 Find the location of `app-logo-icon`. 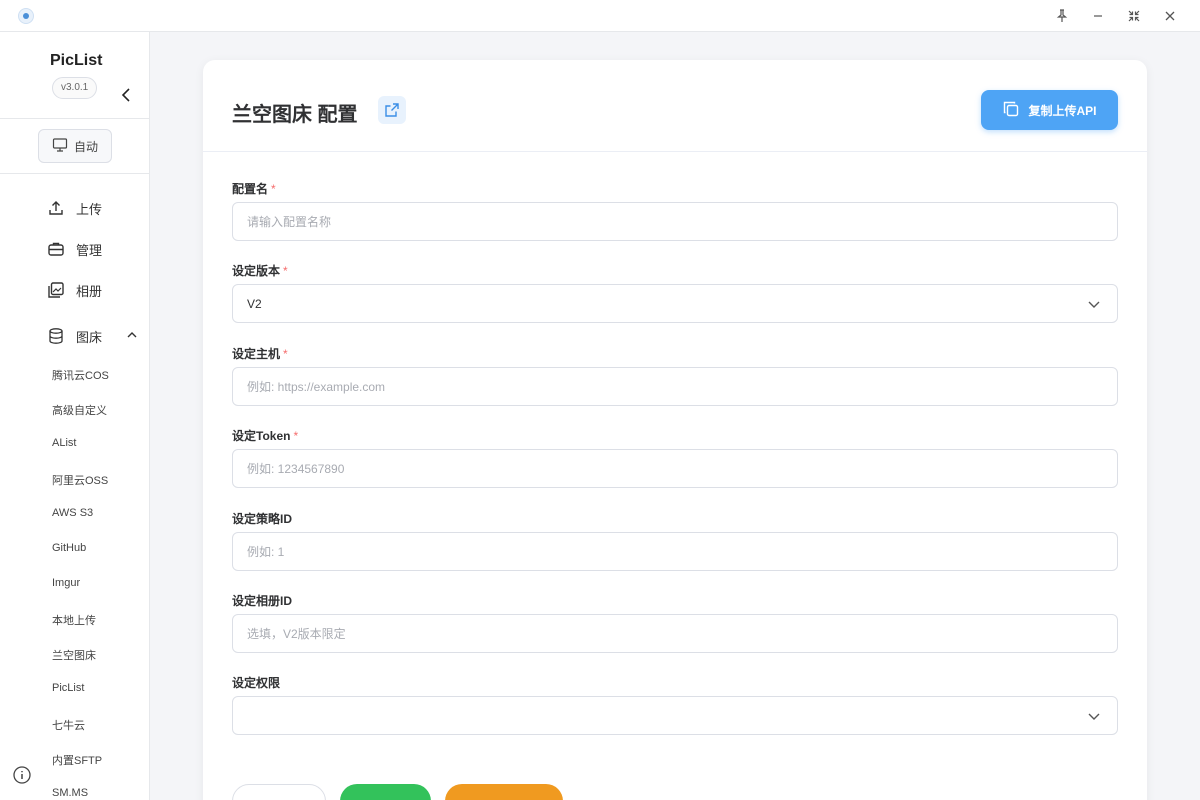

app-logo-icon is located at coordinates (26, 16).